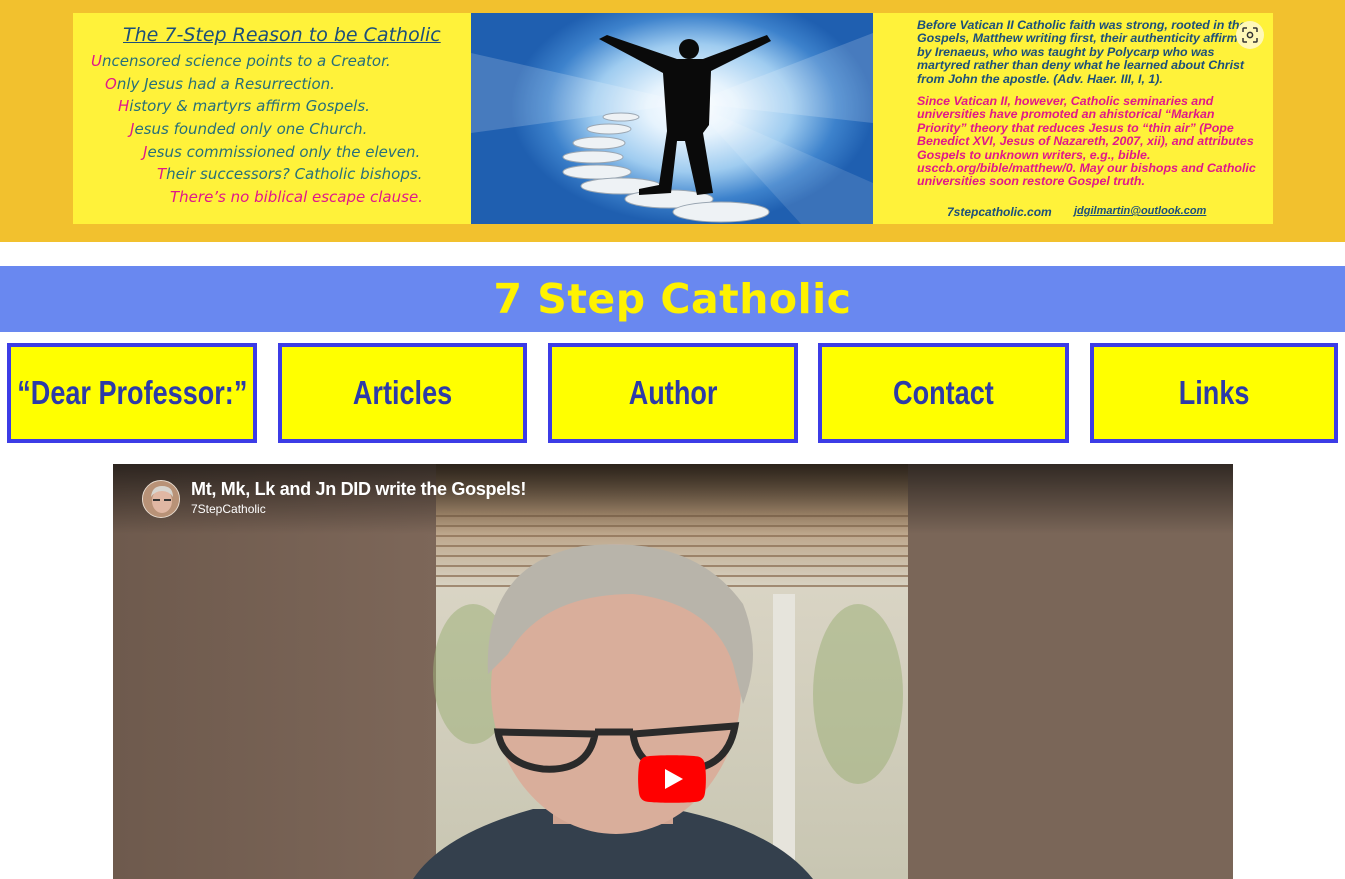 This screenshot has height=879, width=1345. I want to click on step-text: esus commissioned only the eleven., so click(284, 152).